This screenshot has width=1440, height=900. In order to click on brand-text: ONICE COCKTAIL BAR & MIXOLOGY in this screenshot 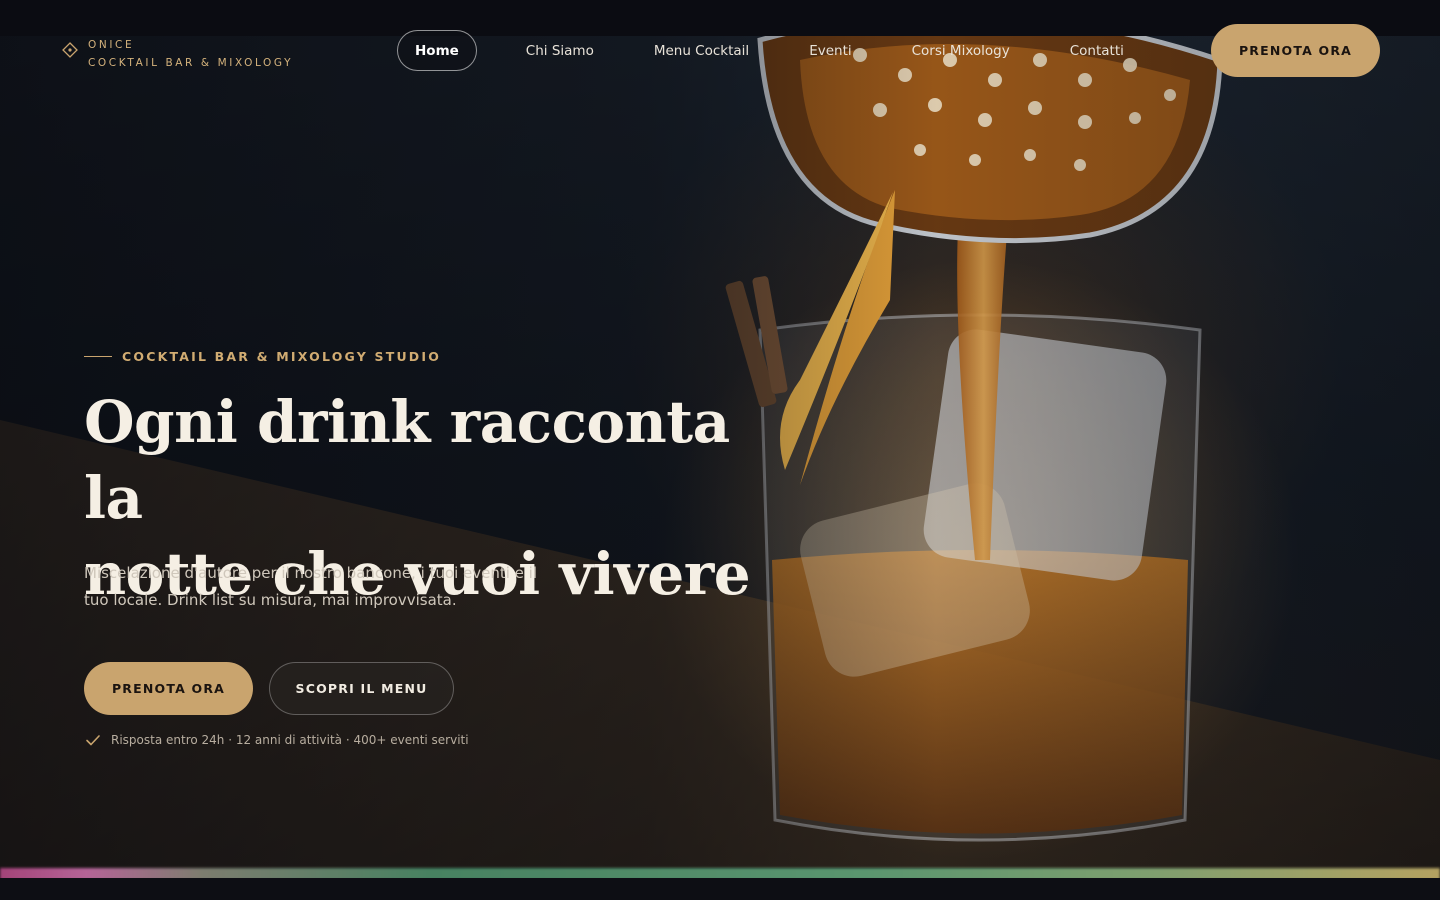, I will do `click(190, 54)`.